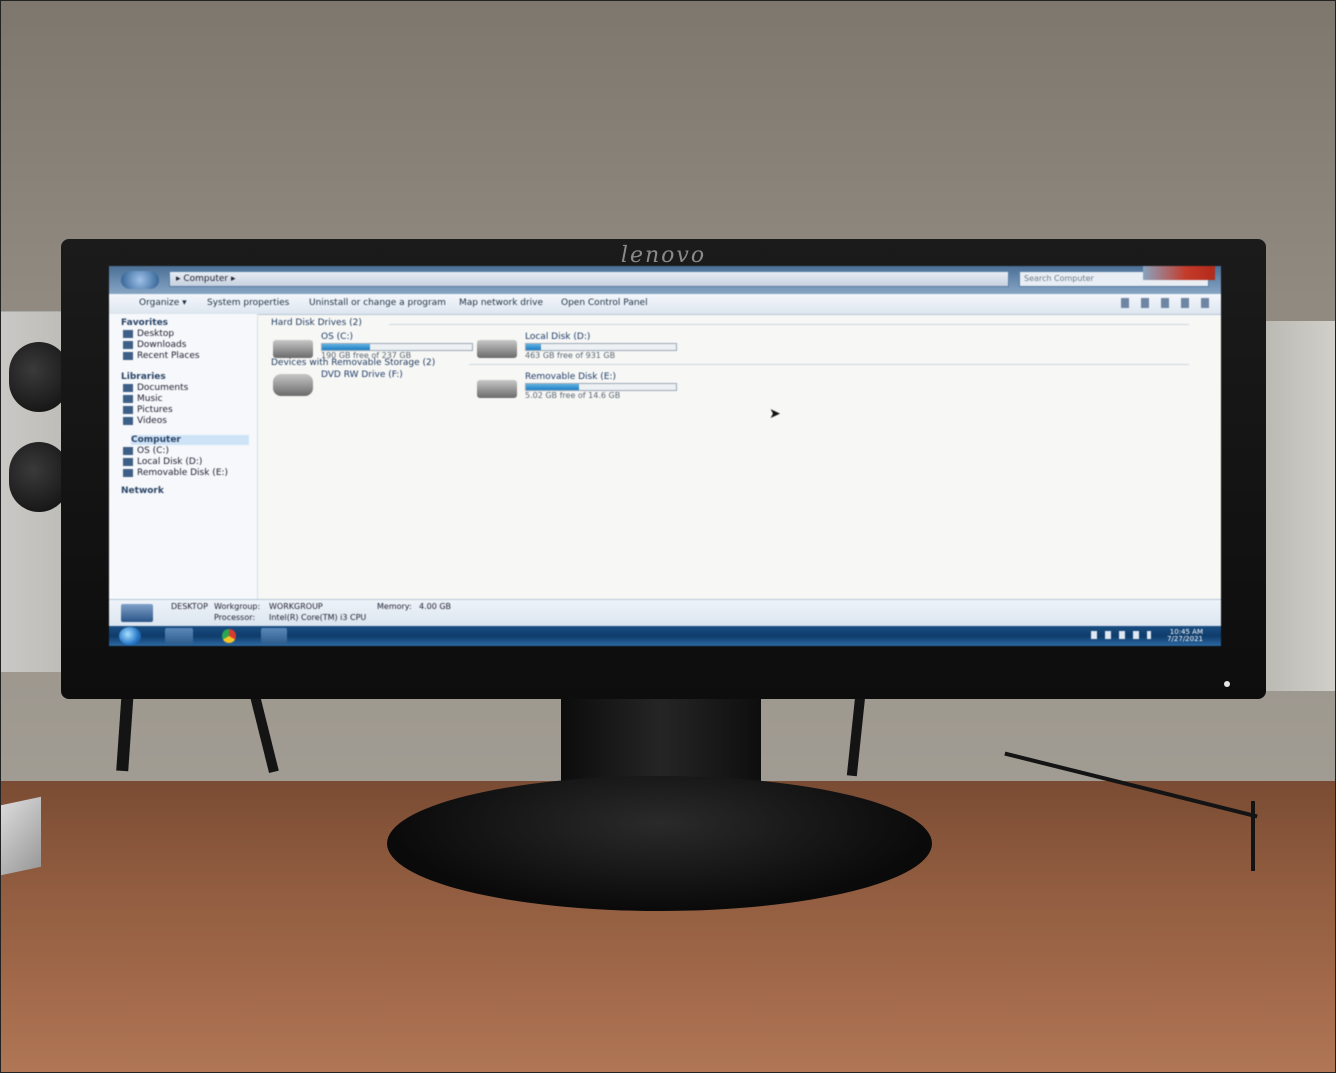  Describe the element at coordinates (162, 345) in the screenshot. I see `nav-label: Downloads` at that location.